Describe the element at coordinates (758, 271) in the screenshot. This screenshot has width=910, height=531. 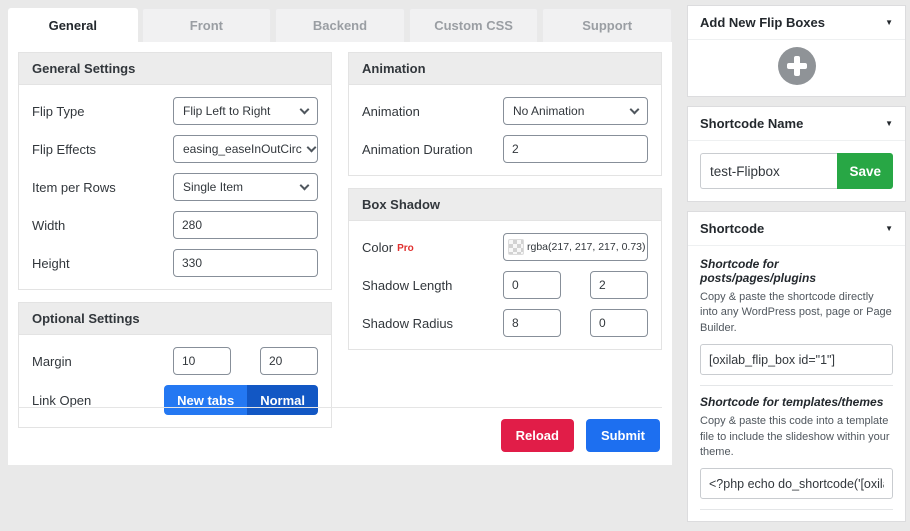
I see `shortcode-posts-heading: Shortcode for posts/pages/plugins` at that location.